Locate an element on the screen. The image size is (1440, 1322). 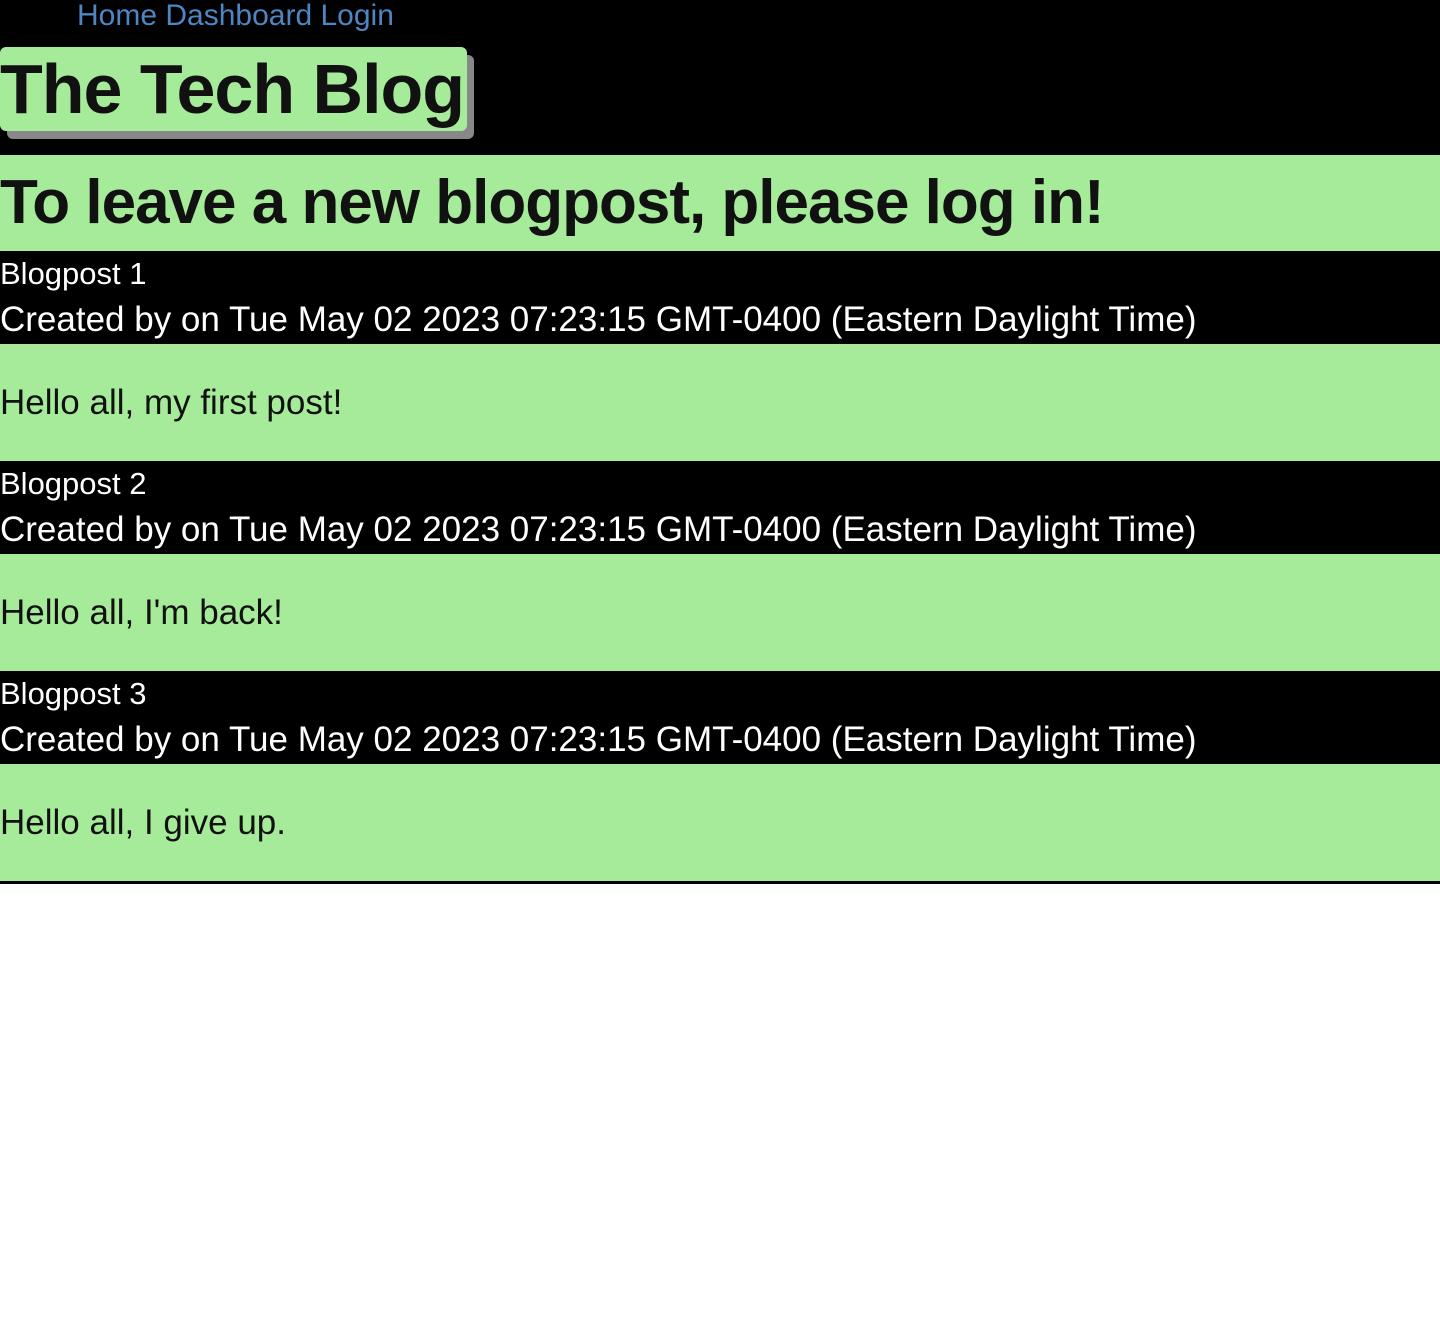
post-body: Hello all, I give up. is located at coordinates (720, 822).